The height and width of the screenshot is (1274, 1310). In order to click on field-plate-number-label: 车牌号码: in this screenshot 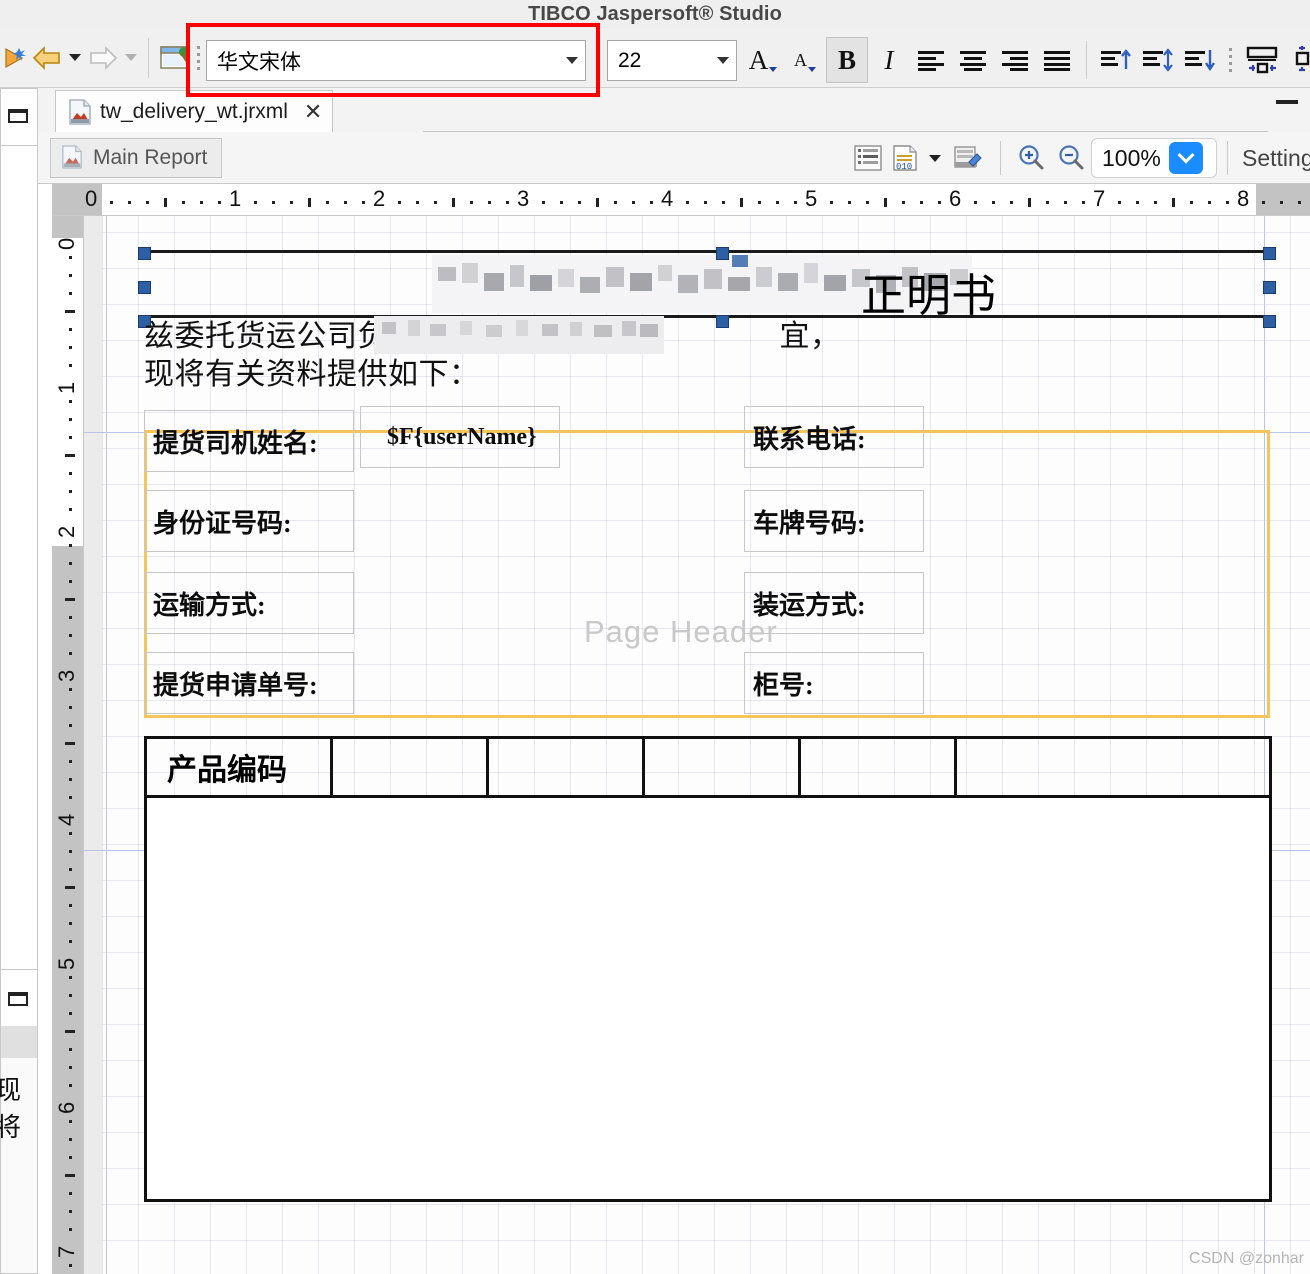, I will do `click(834, 521)`.